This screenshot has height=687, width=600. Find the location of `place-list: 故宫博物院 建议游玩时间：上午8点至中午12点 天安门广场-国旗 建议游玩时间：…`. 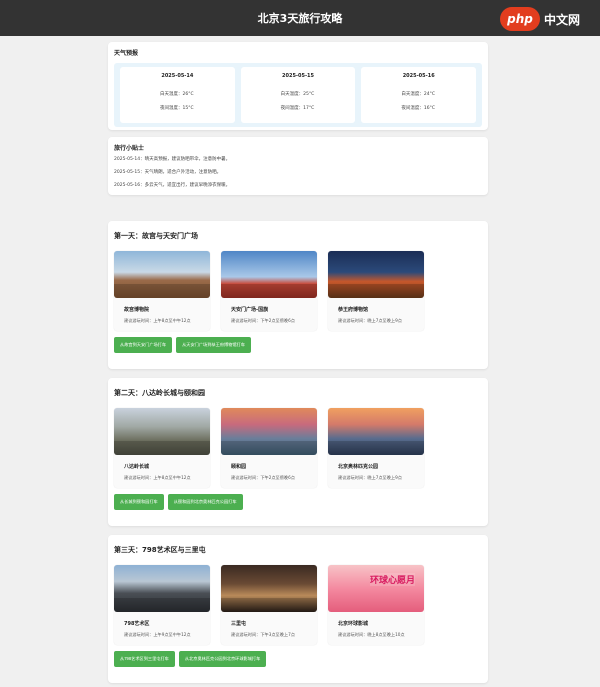

place-list: 故宫博物院 建议游玩时间：上午8点至中午12点 天安门广场-国旗 建议游玩时间：… is located at coordinates (298, 291).